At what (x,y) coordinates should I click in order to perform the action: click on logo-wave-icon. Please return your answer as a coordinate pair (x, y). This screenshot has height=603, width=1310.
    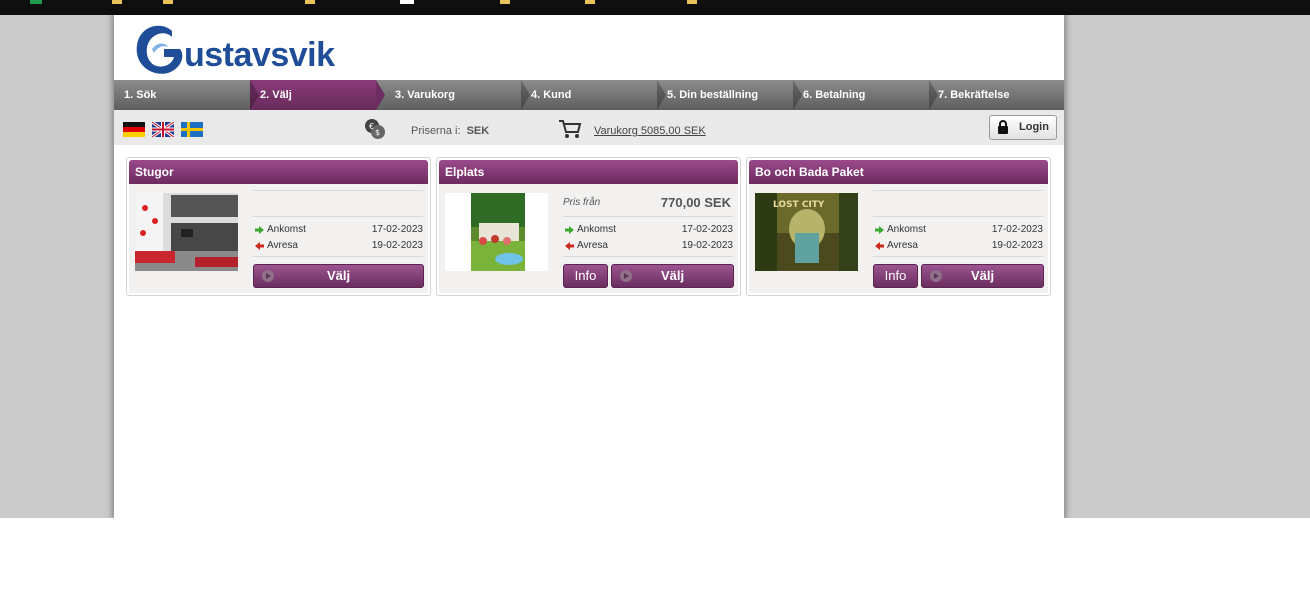
    Looking at the image, I should click on (159, 49).